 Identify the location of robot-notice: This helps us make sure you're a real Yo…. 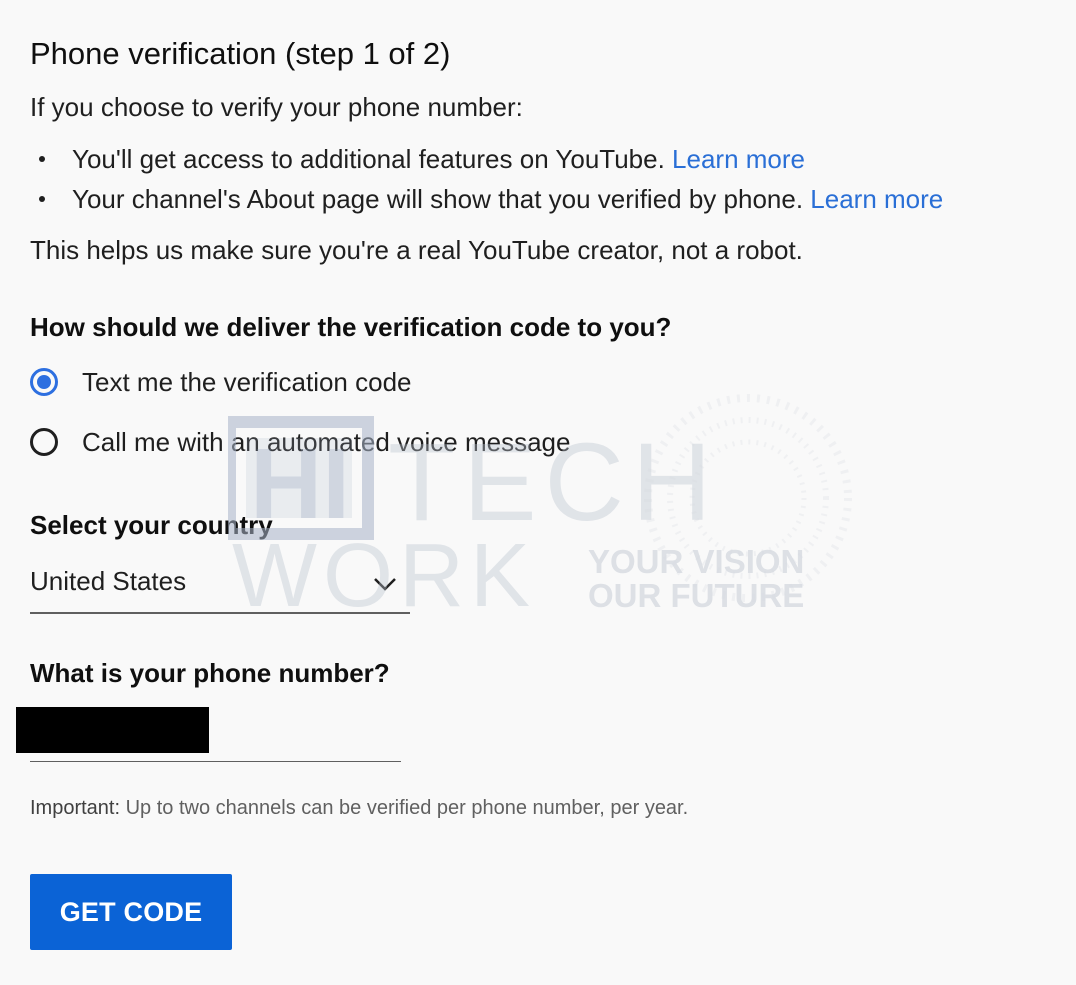
(416, 250).